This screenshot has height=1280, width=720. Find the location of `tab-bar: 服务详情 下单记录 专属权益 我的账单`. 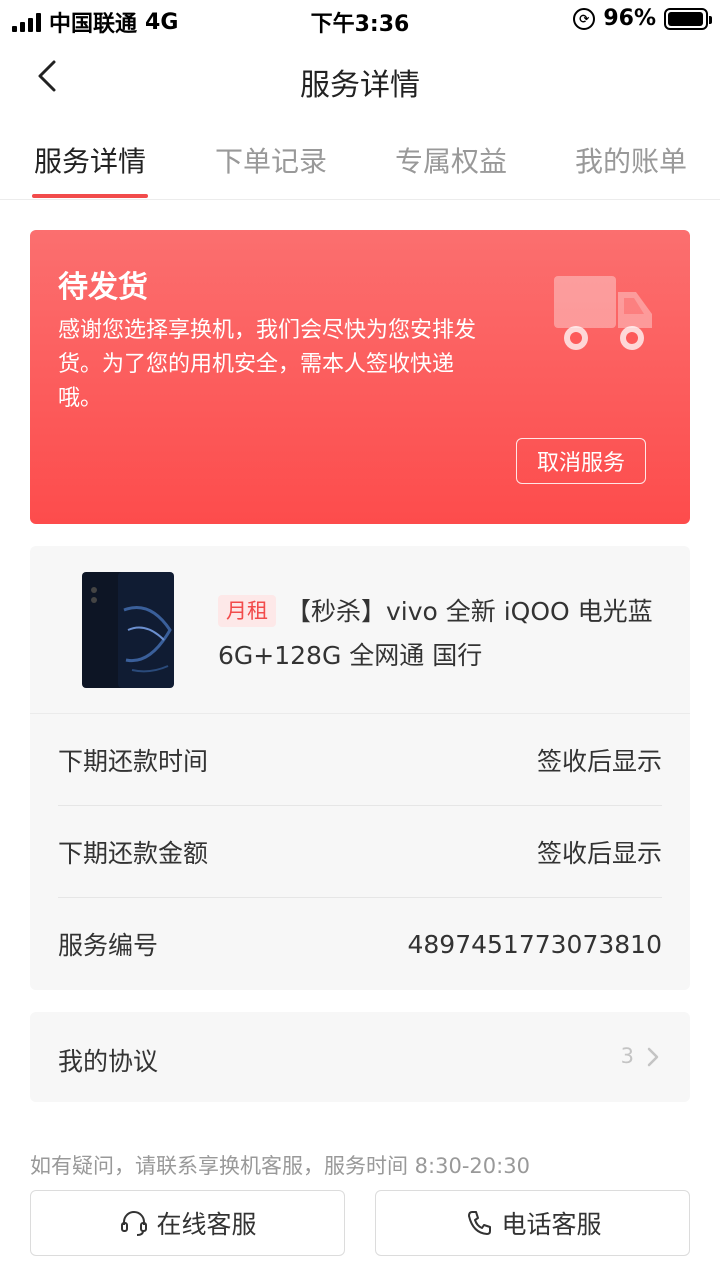

tab-bar: 服务详情 下单记录 专属权益 我的账单 is located at coordinates (360, 162).